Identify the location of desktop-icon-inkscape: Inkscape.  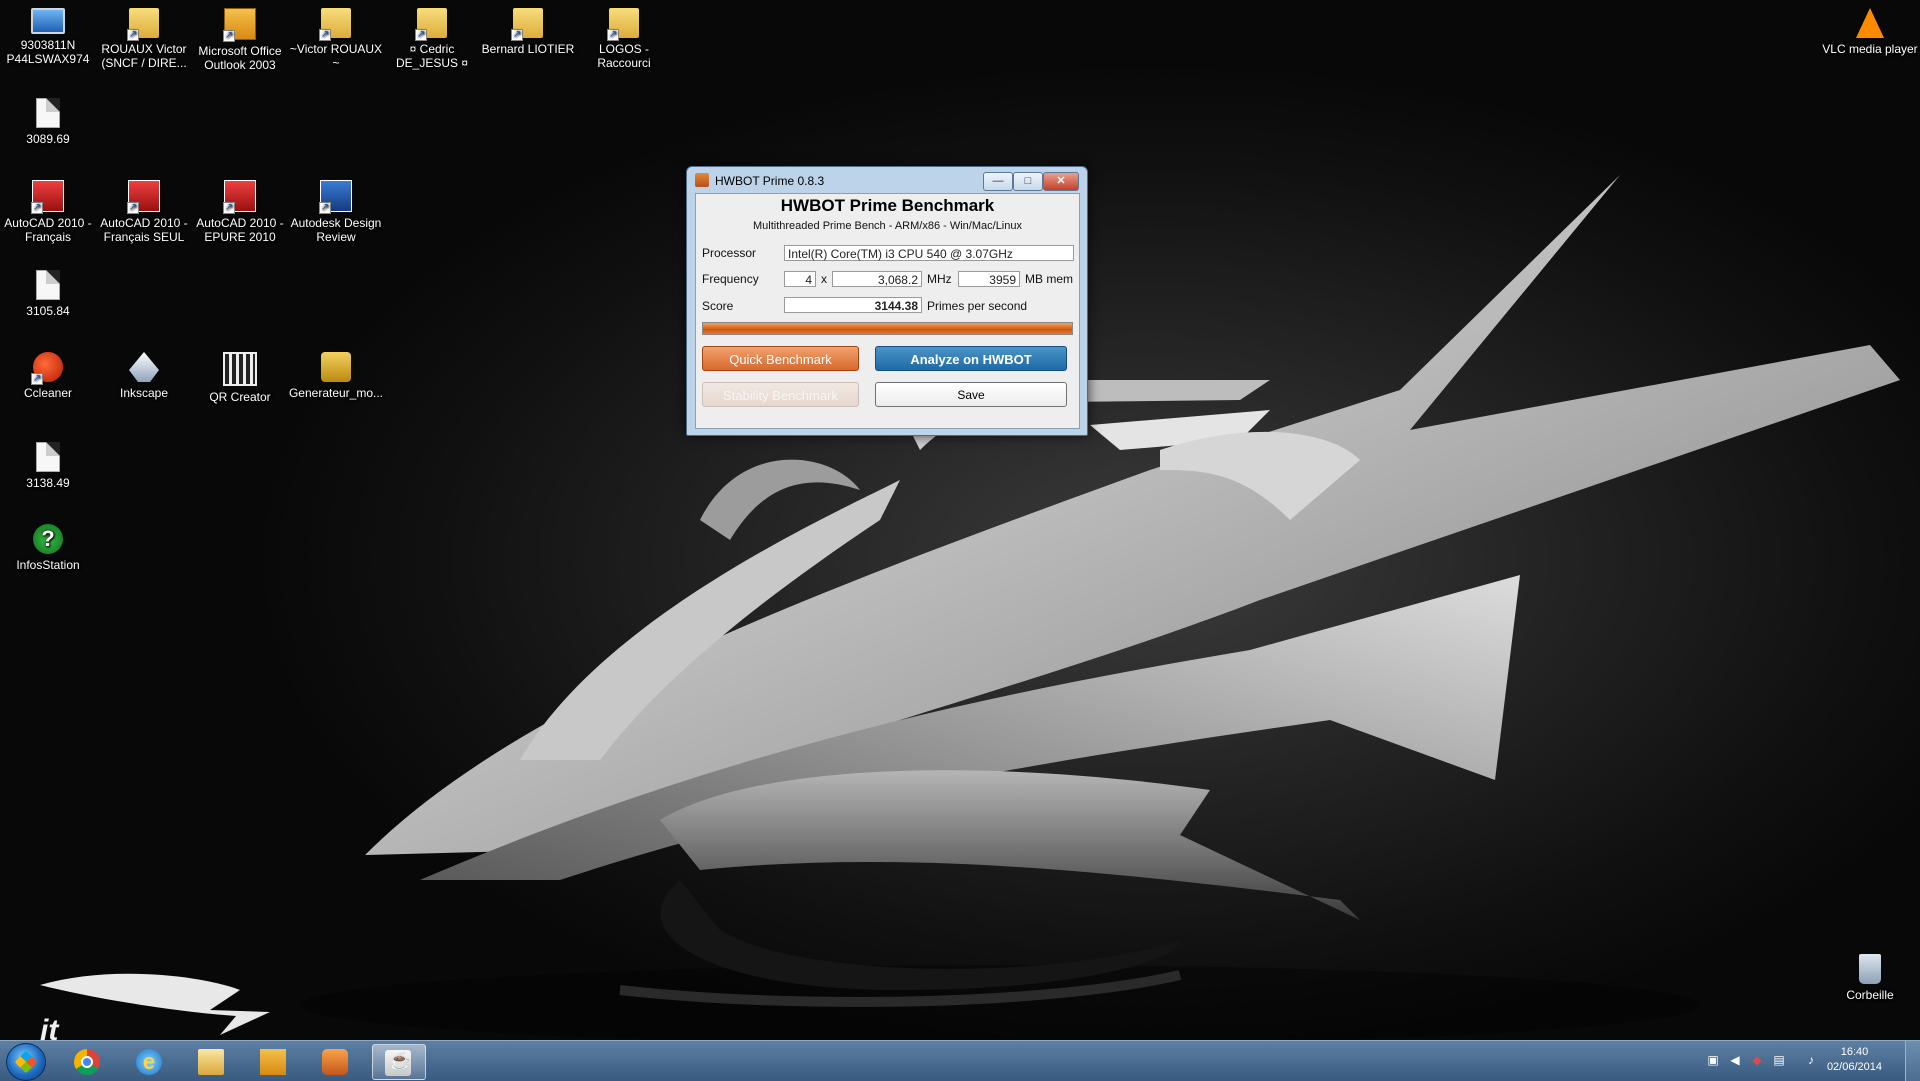
(144, 373).